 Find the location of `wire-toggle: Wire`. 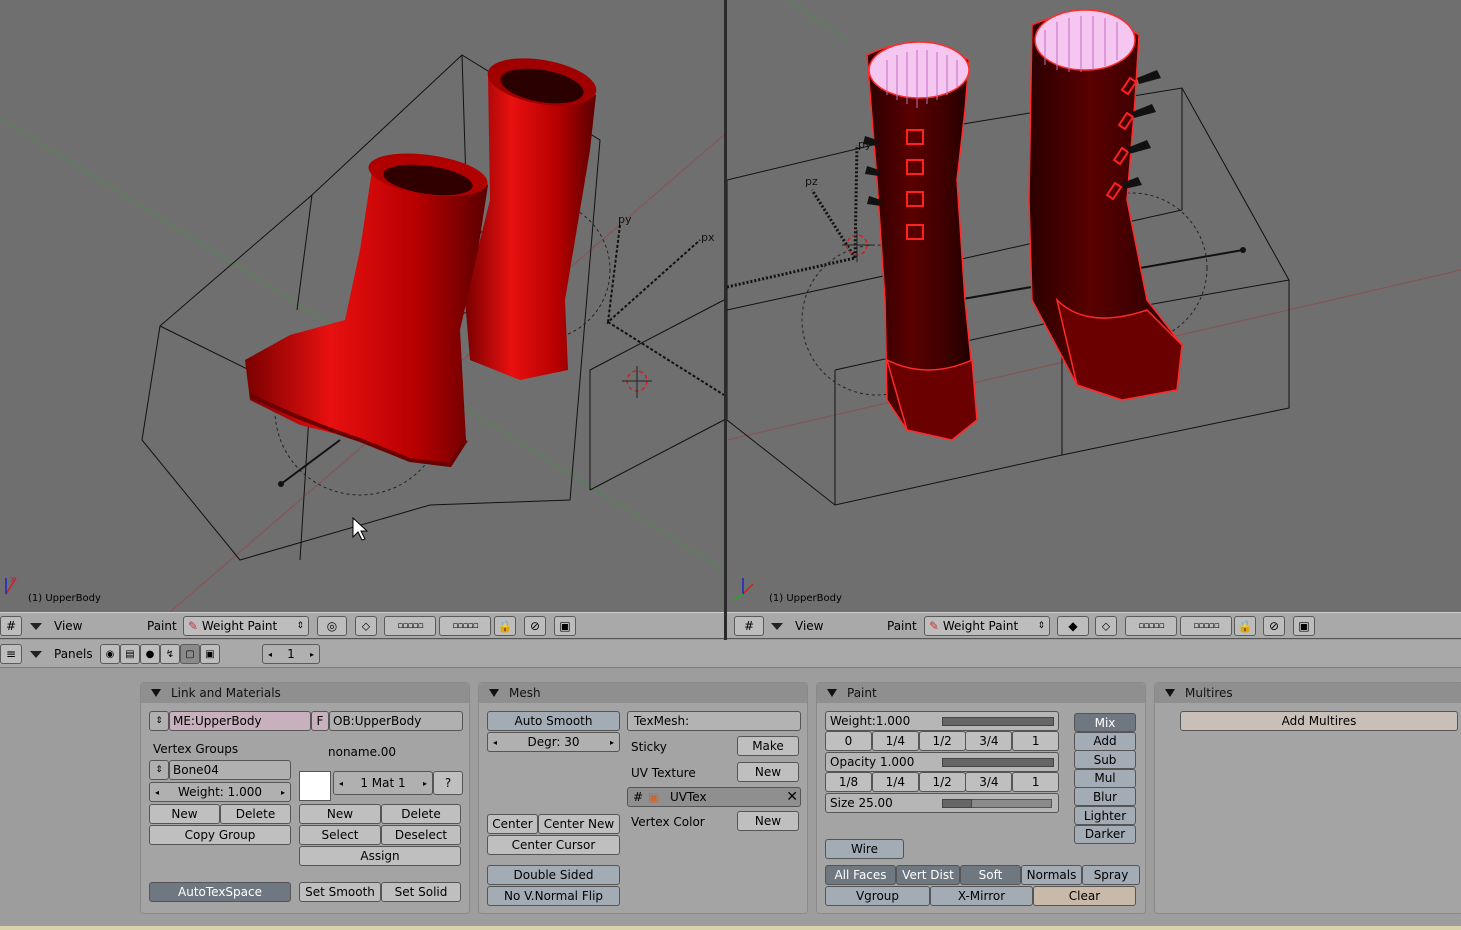

wire-toggle: Wire is located at coordinates (864, 849).